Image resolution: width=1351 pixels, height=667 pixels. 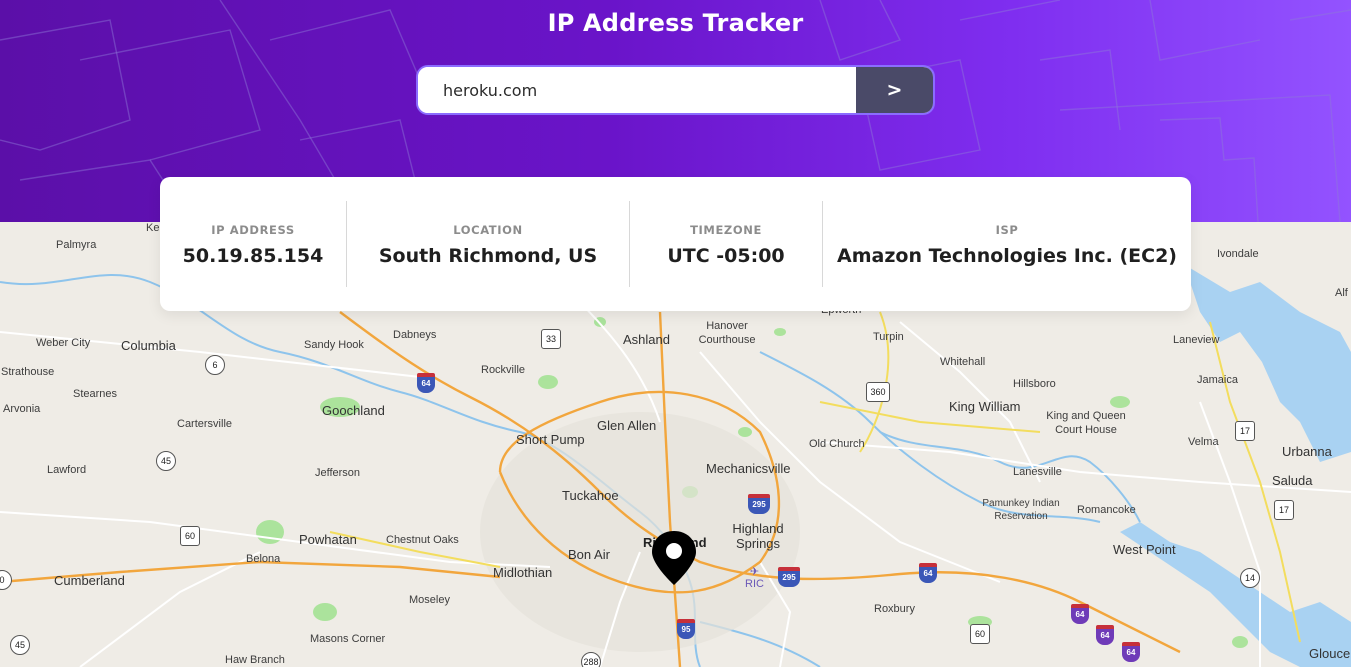 I want to click on place-label: Weber City, so click(x=63, y=343).